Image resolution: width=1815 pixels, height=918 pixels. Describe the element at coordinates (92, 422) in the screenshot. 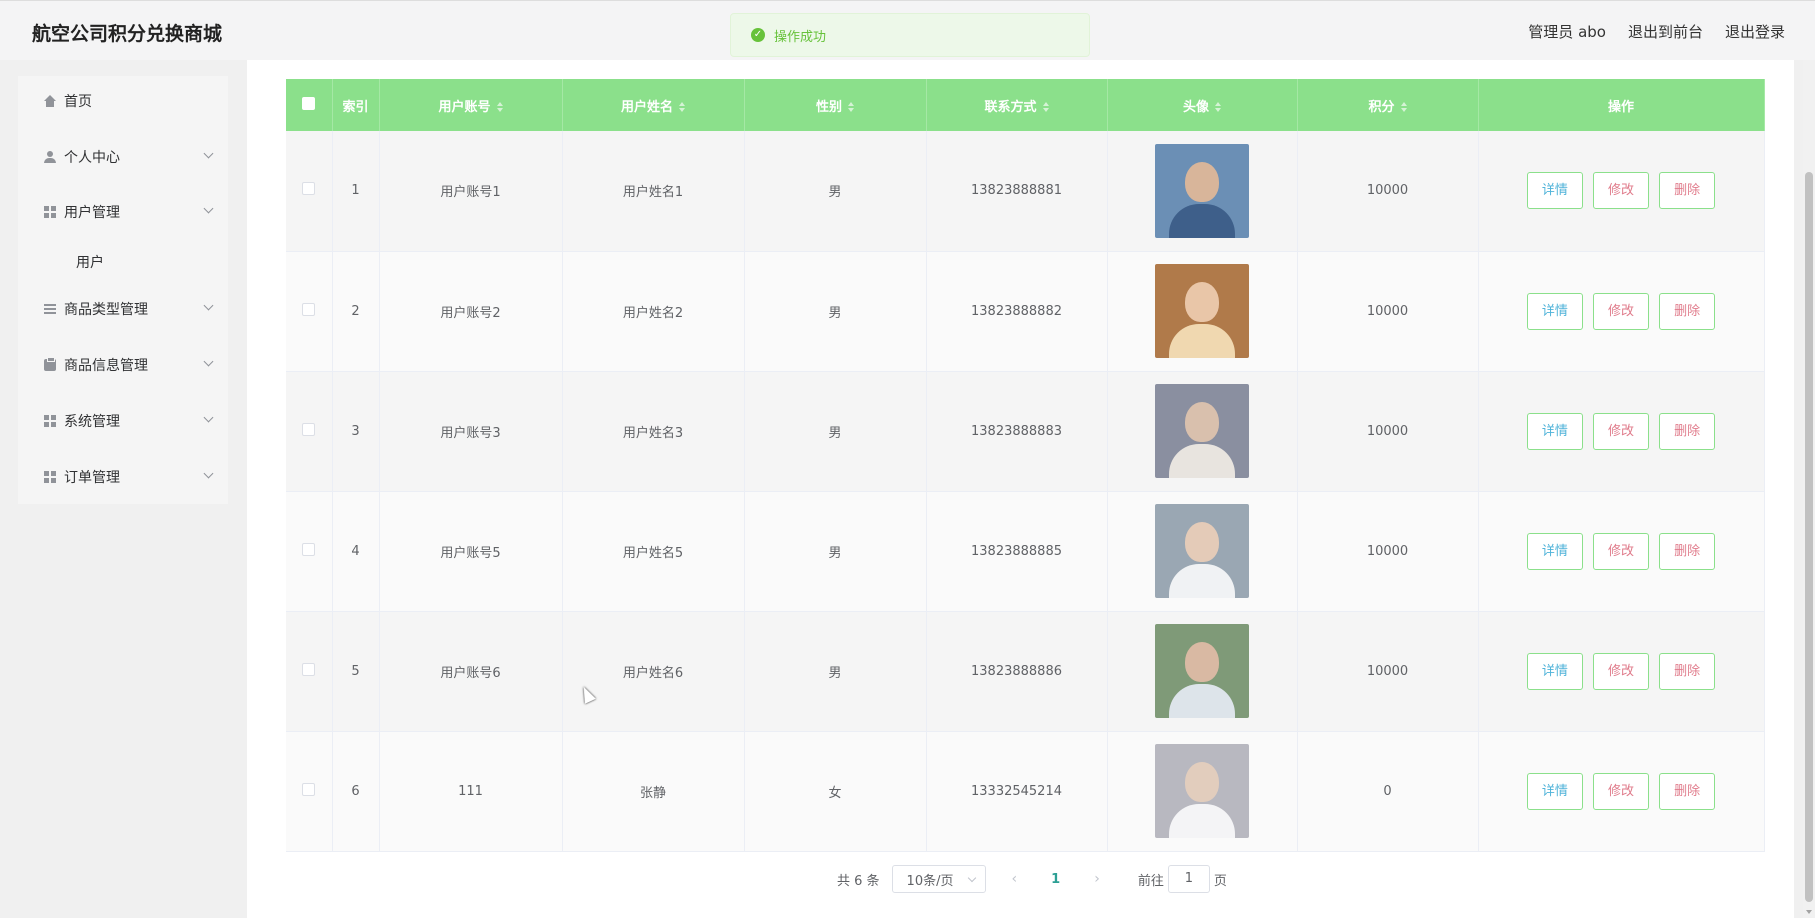

I see `sidebar-item-label: 系统管理` at that location.